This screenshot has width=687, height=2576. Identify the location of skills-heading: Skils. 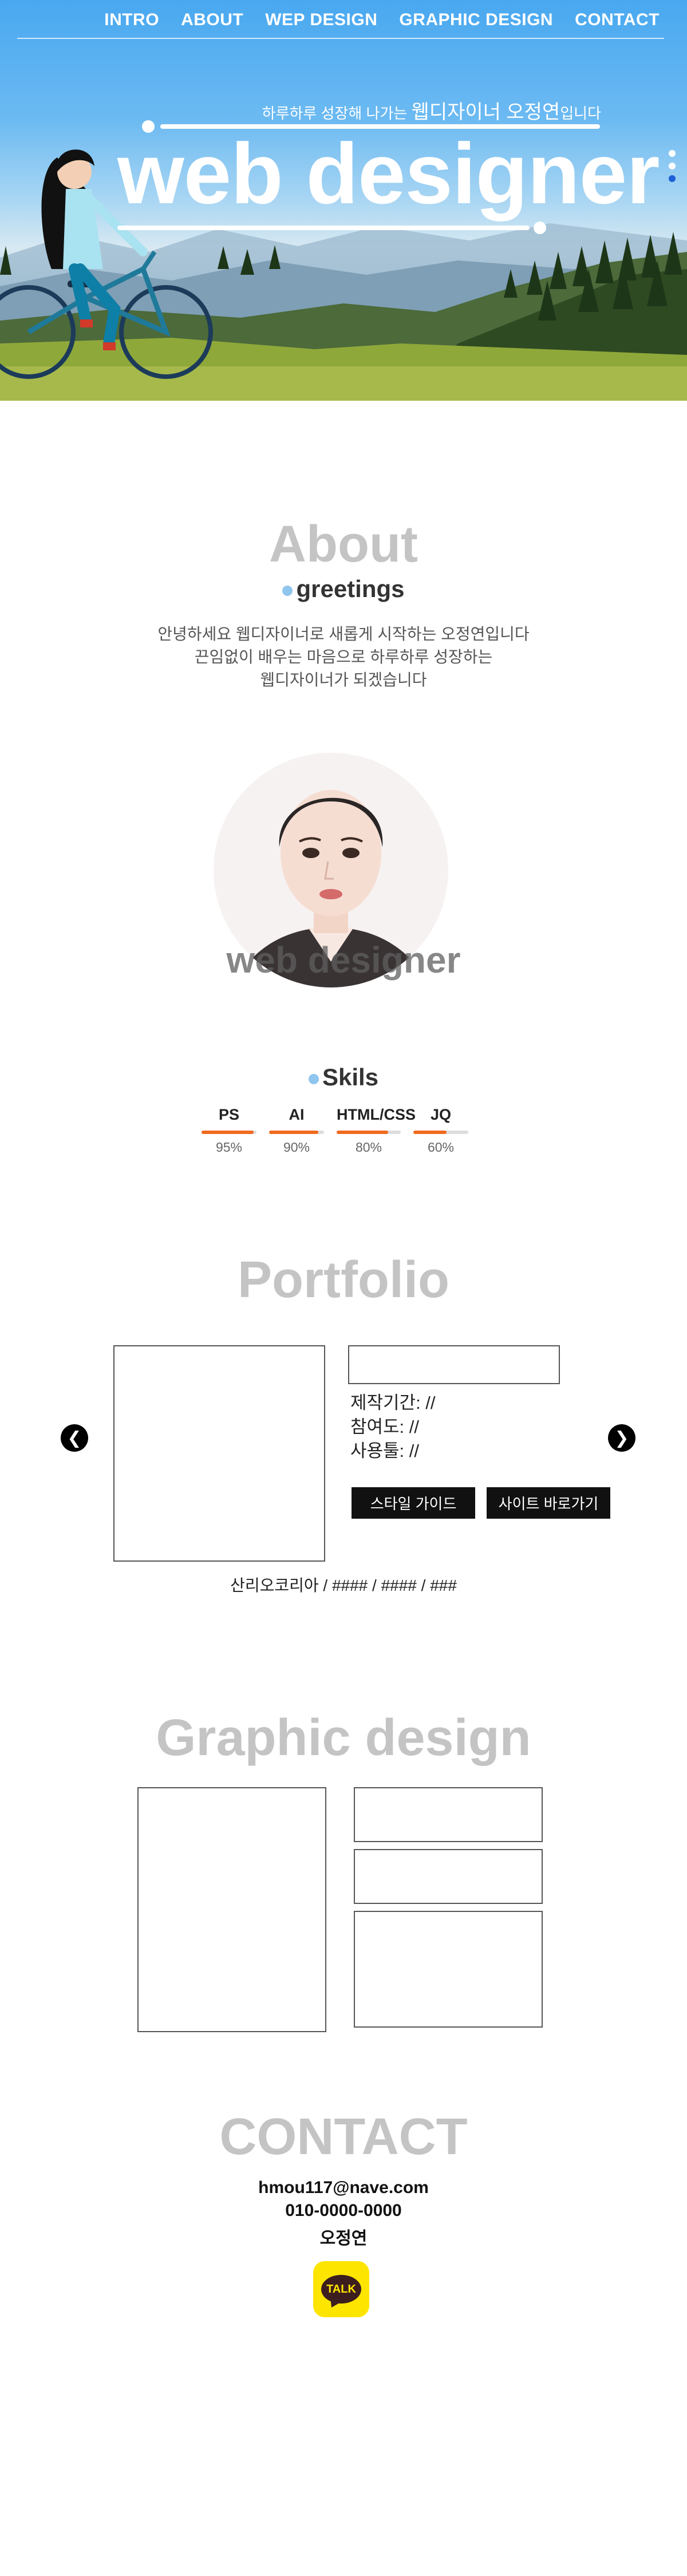
(343, 1077).